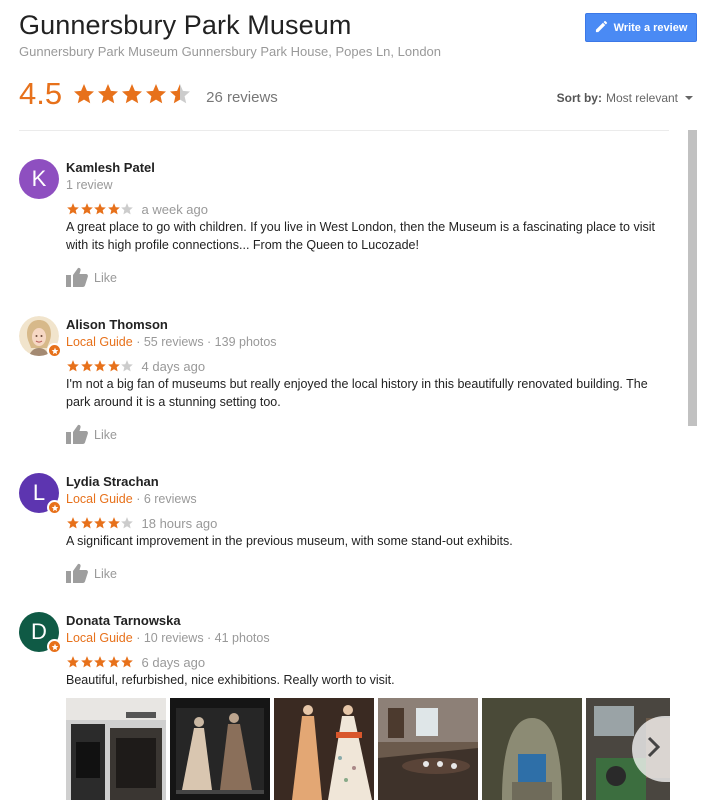 Image resolution: width=709 pixels, height=804 pixels. What do you see at coordinates (367, 638) in the screenshot?
I see `reviewer-meta: Local Guide · 10 reviews · 41 photos` at bounding box center [367, 638].